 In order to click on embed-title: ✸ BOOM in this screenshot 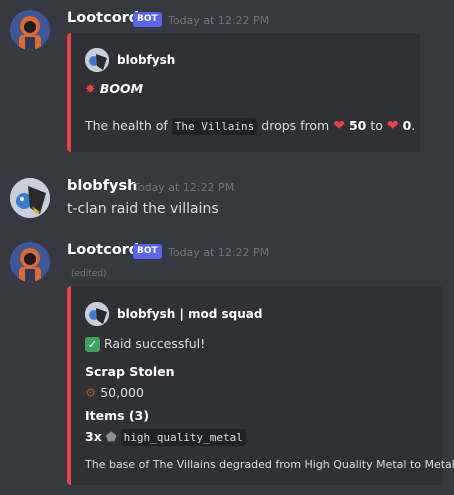, I will do `click(114, 88)`.